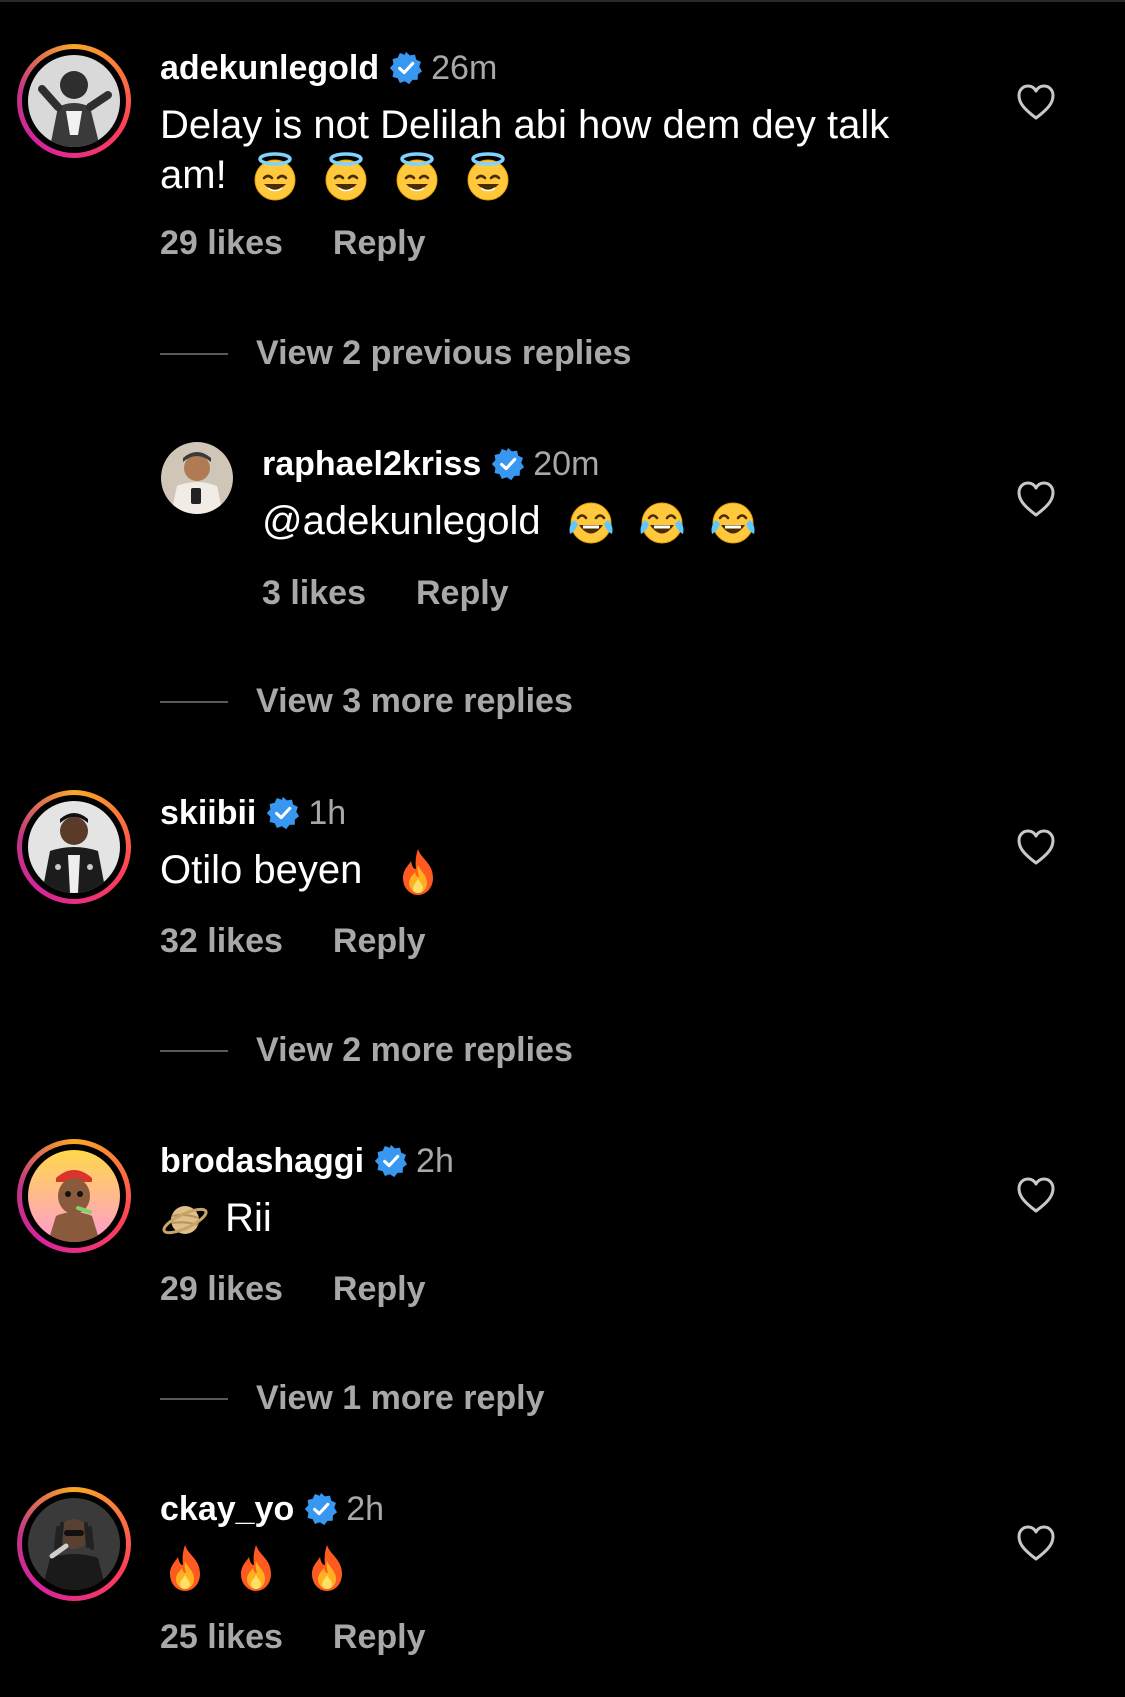 The height and width of the screenshot is (1697, 1125). What do you see at coordinates (314, 593) in the screenshot?
I see `likes-count: 3 likes` at bounding box center [314, 593].